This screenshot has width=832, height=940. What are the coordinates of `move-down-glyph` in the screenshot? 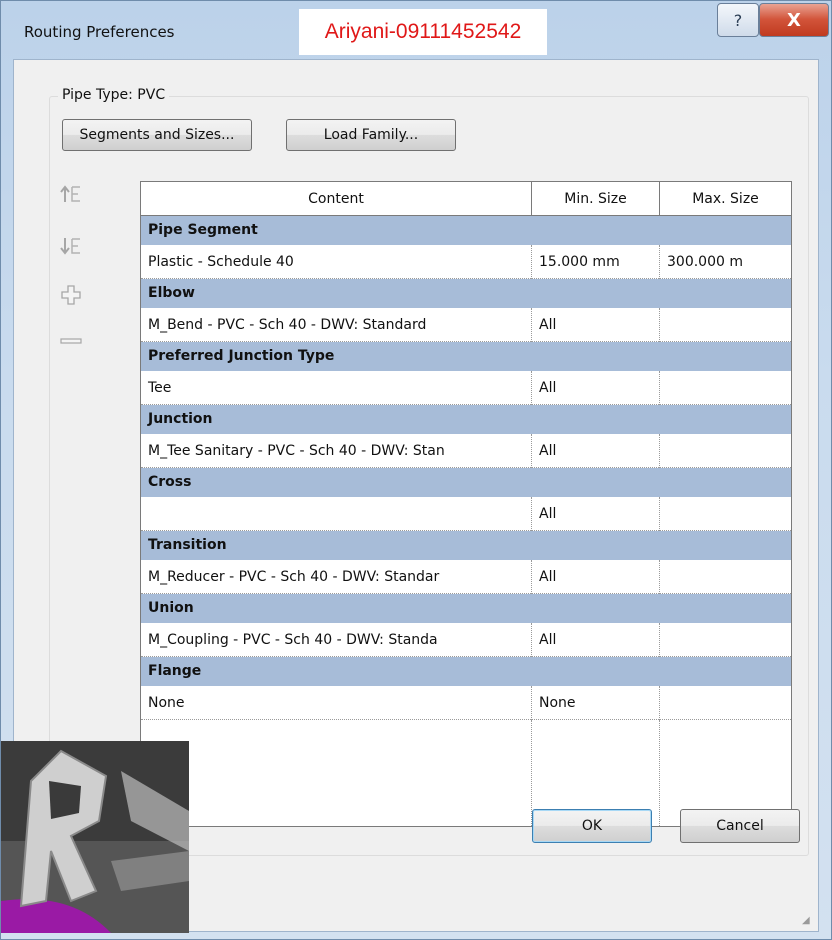 It's located at (70, 246).